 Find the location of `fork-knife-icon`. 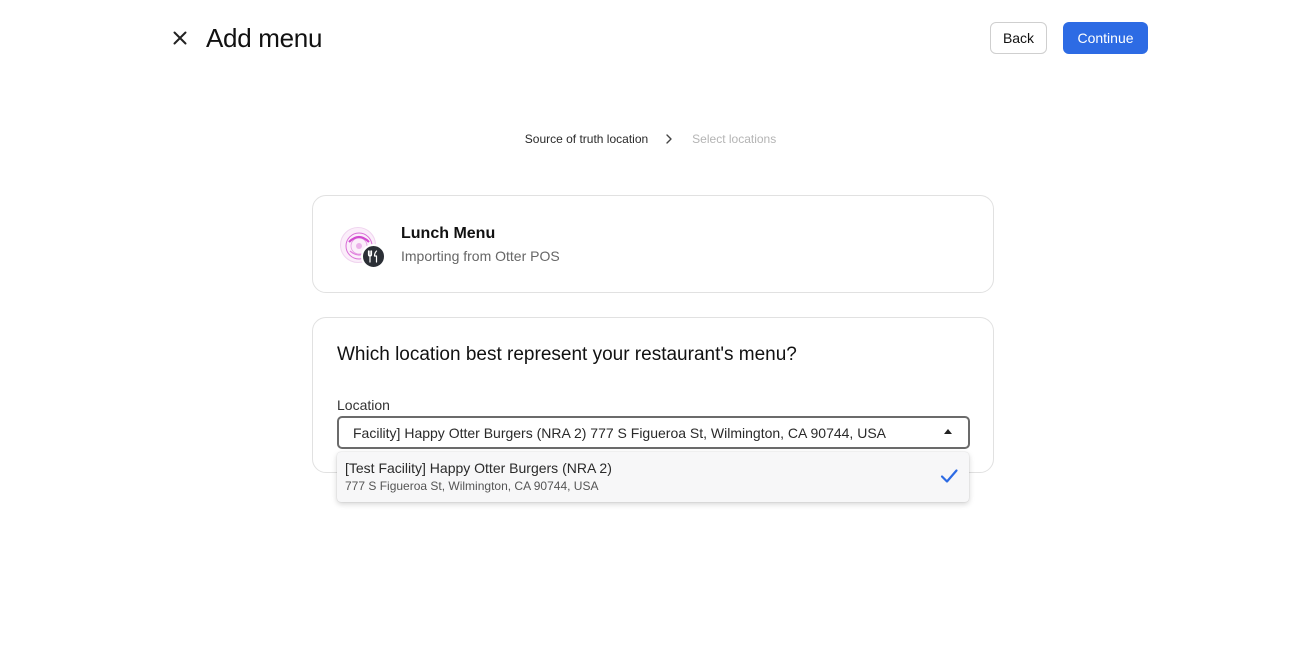

fork-knife-icon is located at coordinates (373, 256).